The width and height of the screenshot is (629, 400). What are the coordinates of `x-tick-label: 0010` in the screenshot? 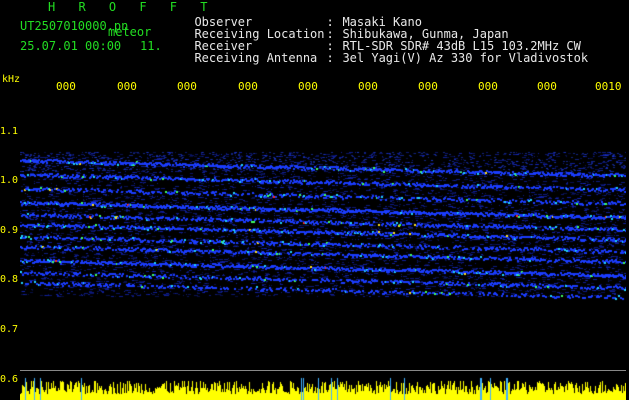 It's located at (608, 86).